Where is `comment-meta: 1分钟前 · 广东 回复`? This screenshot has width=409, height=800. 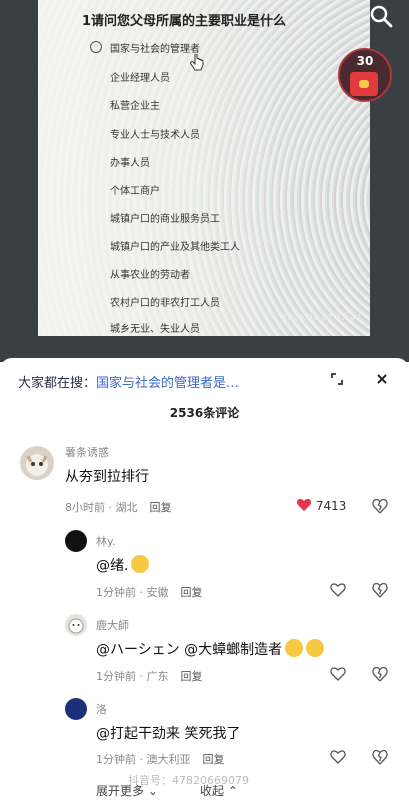
comment-meta: 1分钟前 · 广东 回复 is located at coordinates (149, 676).